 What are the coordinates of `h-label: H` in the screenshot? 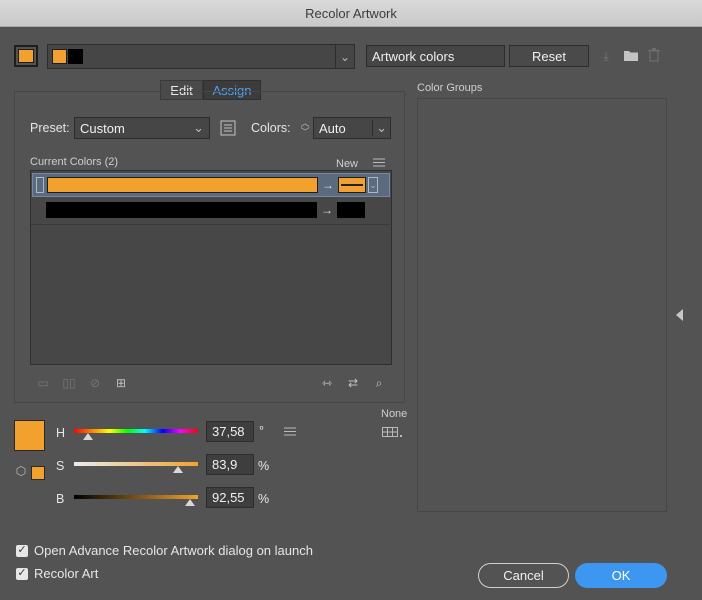 It's located at (61, 433).